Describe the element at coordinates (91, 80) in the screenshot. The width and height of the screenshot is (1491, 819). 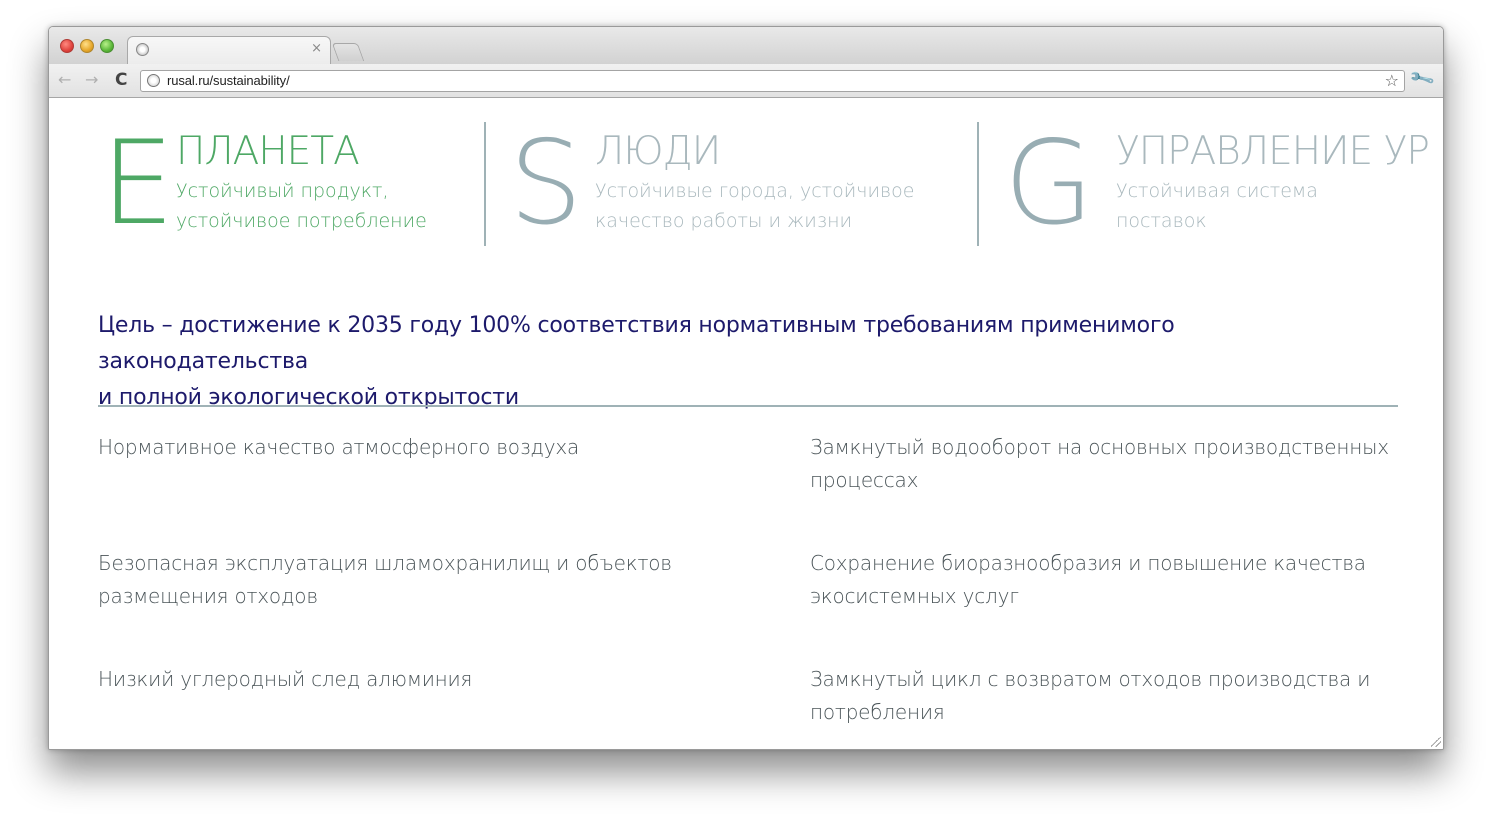
I see `forward-arrow-icon: →` at that location.